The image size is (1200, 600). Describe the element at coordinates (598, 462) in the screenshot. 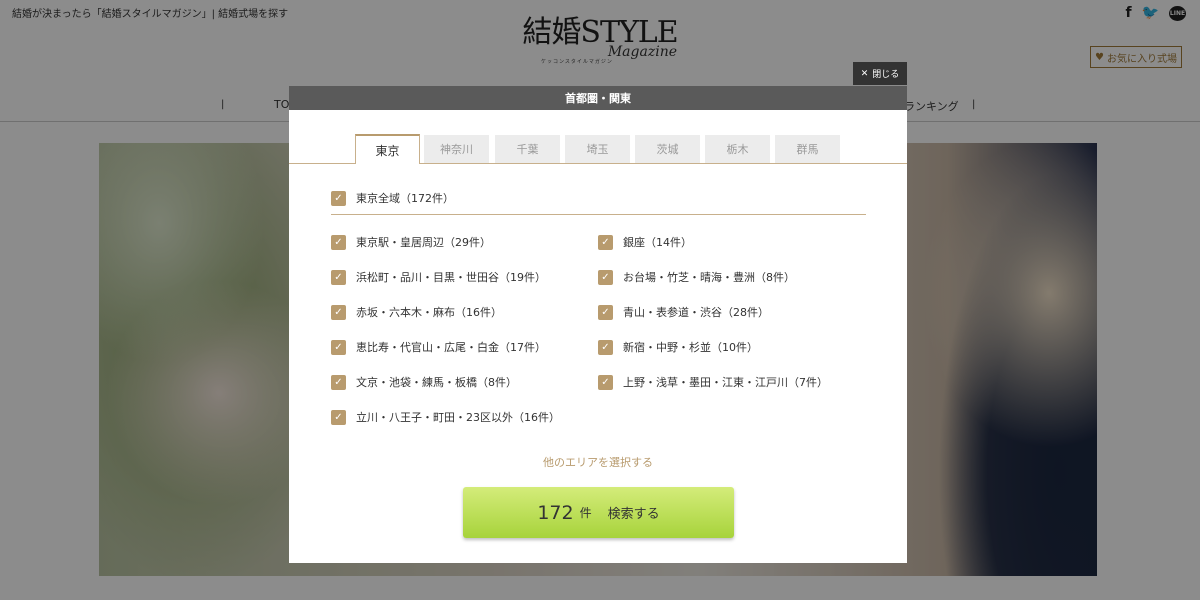

I see `other-area-link: 他のエリアを選択する` at that location.